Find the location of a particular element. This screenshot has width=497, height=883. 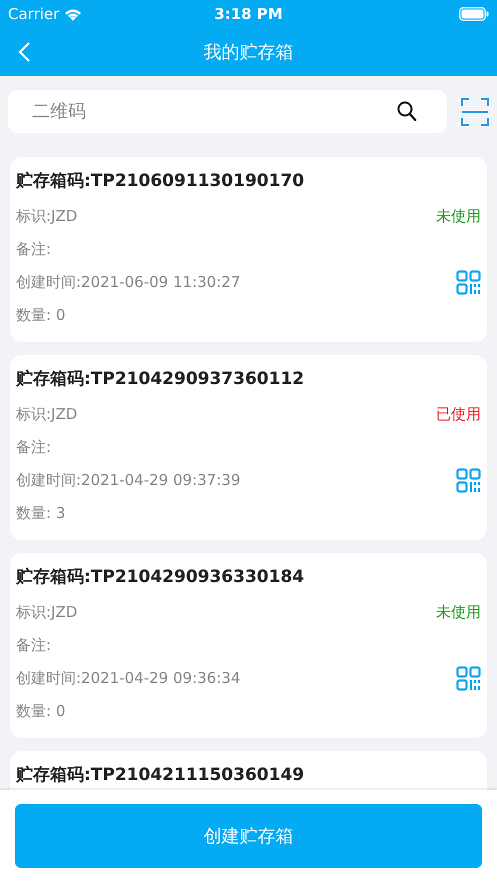

wifi-icon is located at coordinates (73, 14).